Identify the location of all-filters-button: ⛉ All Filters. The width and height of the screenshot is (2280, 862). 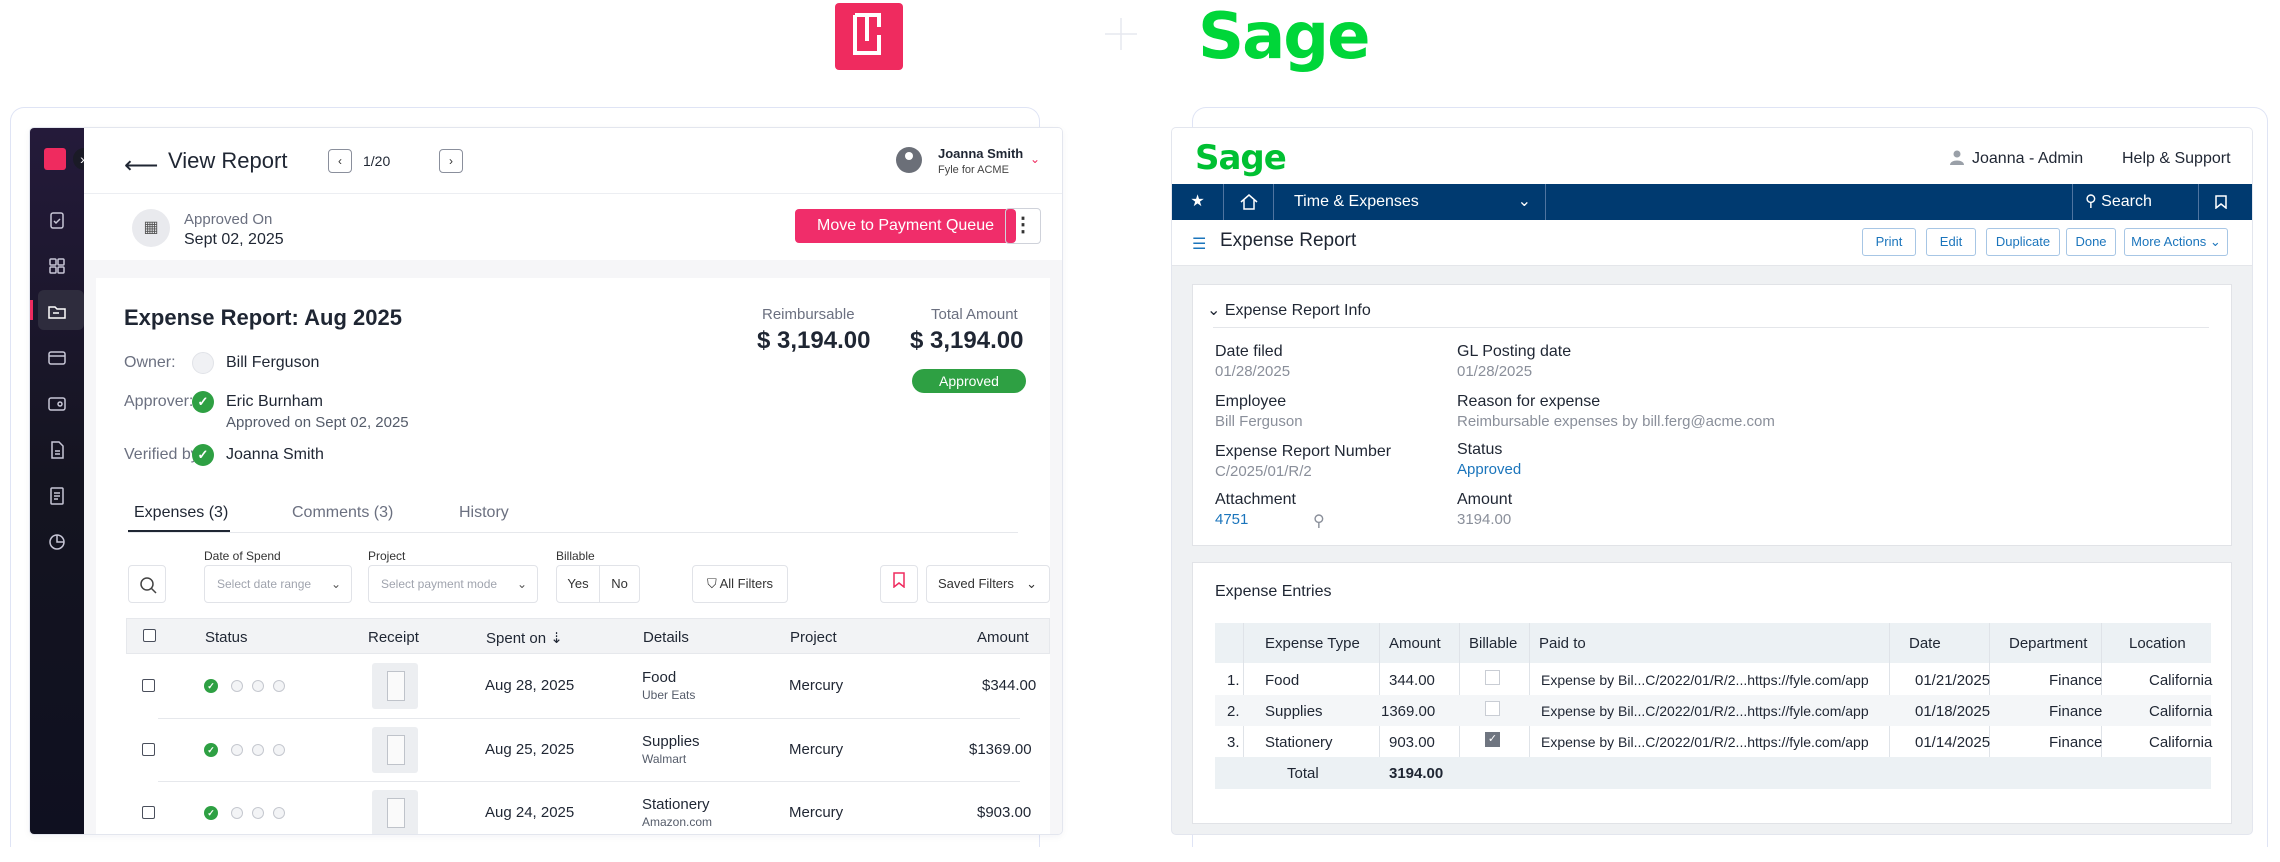
(740, 584).